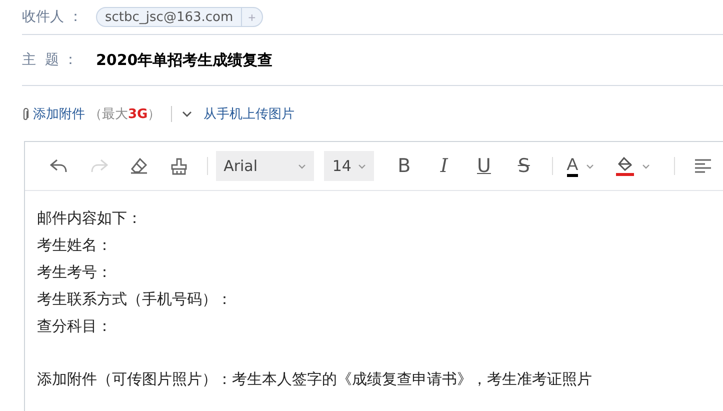 The width and height of the screenshot is (723, 411). I want to click on paint-bucket-icon, so click(625, 166).